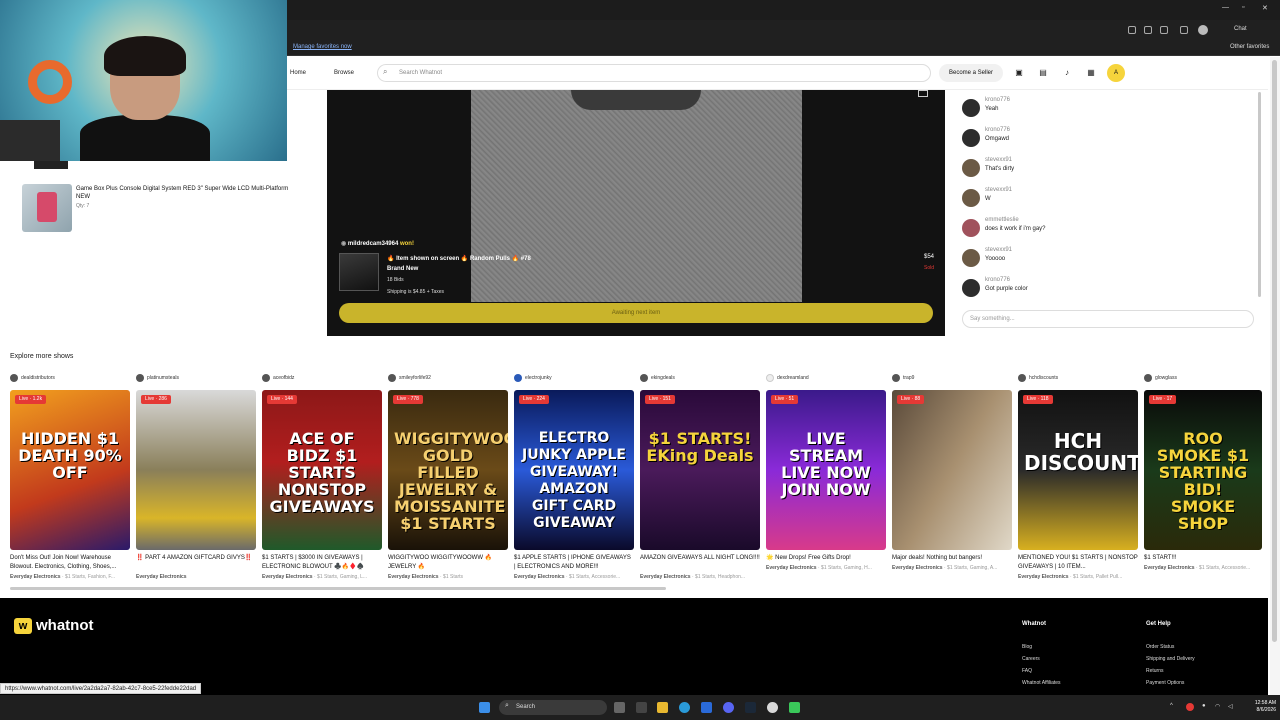 Image resolution: width=1280 pixels, height=720 pixels. Describe the element at coordinates (826, 558) in the screenshot. I see `show-title: 🌟 New Drops! Free Gifts Drop!` at that location.